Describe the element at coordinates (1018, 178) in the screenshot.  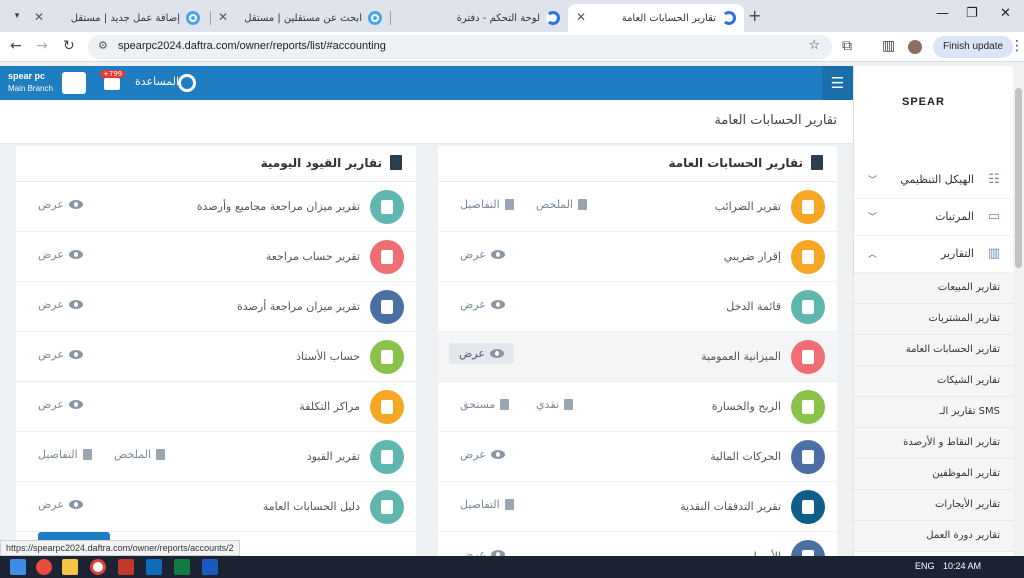
I see `sidebar-scroll-thumb` at that location.